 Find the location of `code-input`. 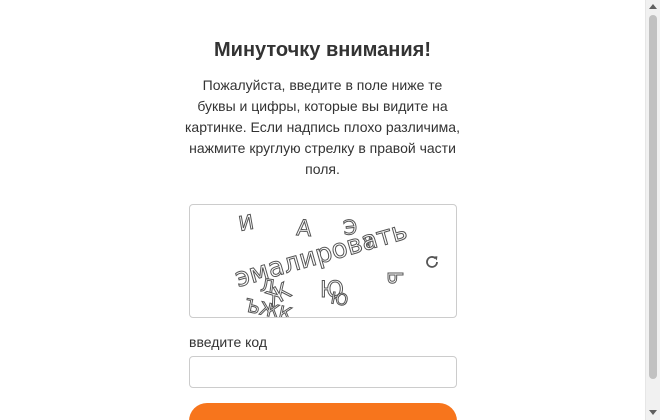

code-input is located at coordinates (323, 372).